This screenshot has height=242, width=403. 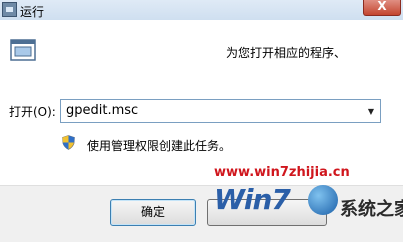 I want to click on close-icon: X, so click(x=382, y=6).